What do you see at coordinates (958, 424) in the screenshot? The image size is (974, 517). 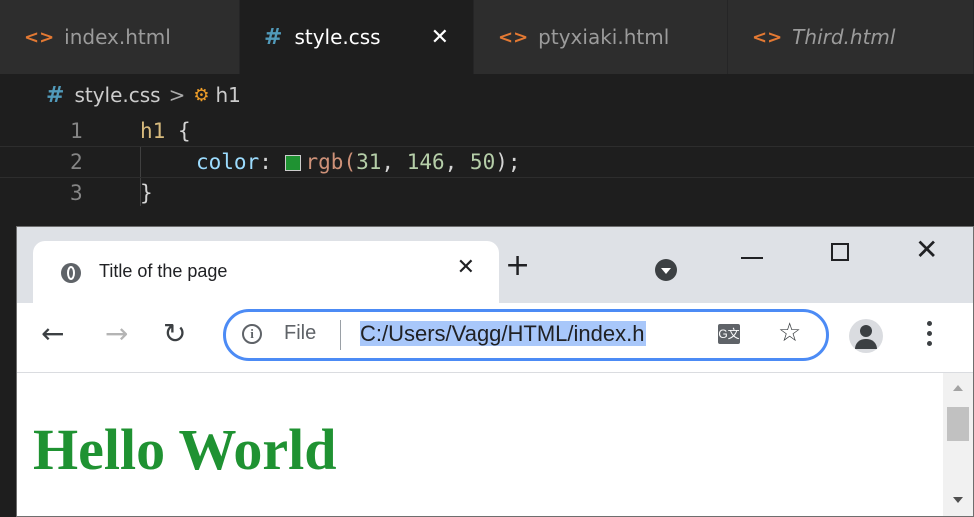 I see `scroll-thumb` at bounding box center [958, 424].